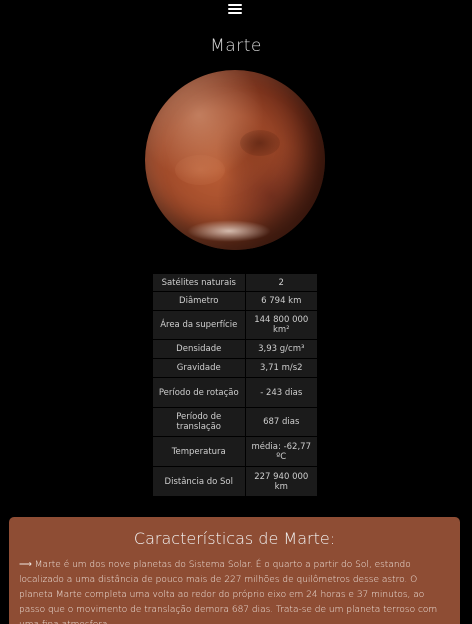  What do you see at coordinates (281, 392) in the screenshot?
I see `fact-value: - 243 dias` at bounding box center [281, 392].